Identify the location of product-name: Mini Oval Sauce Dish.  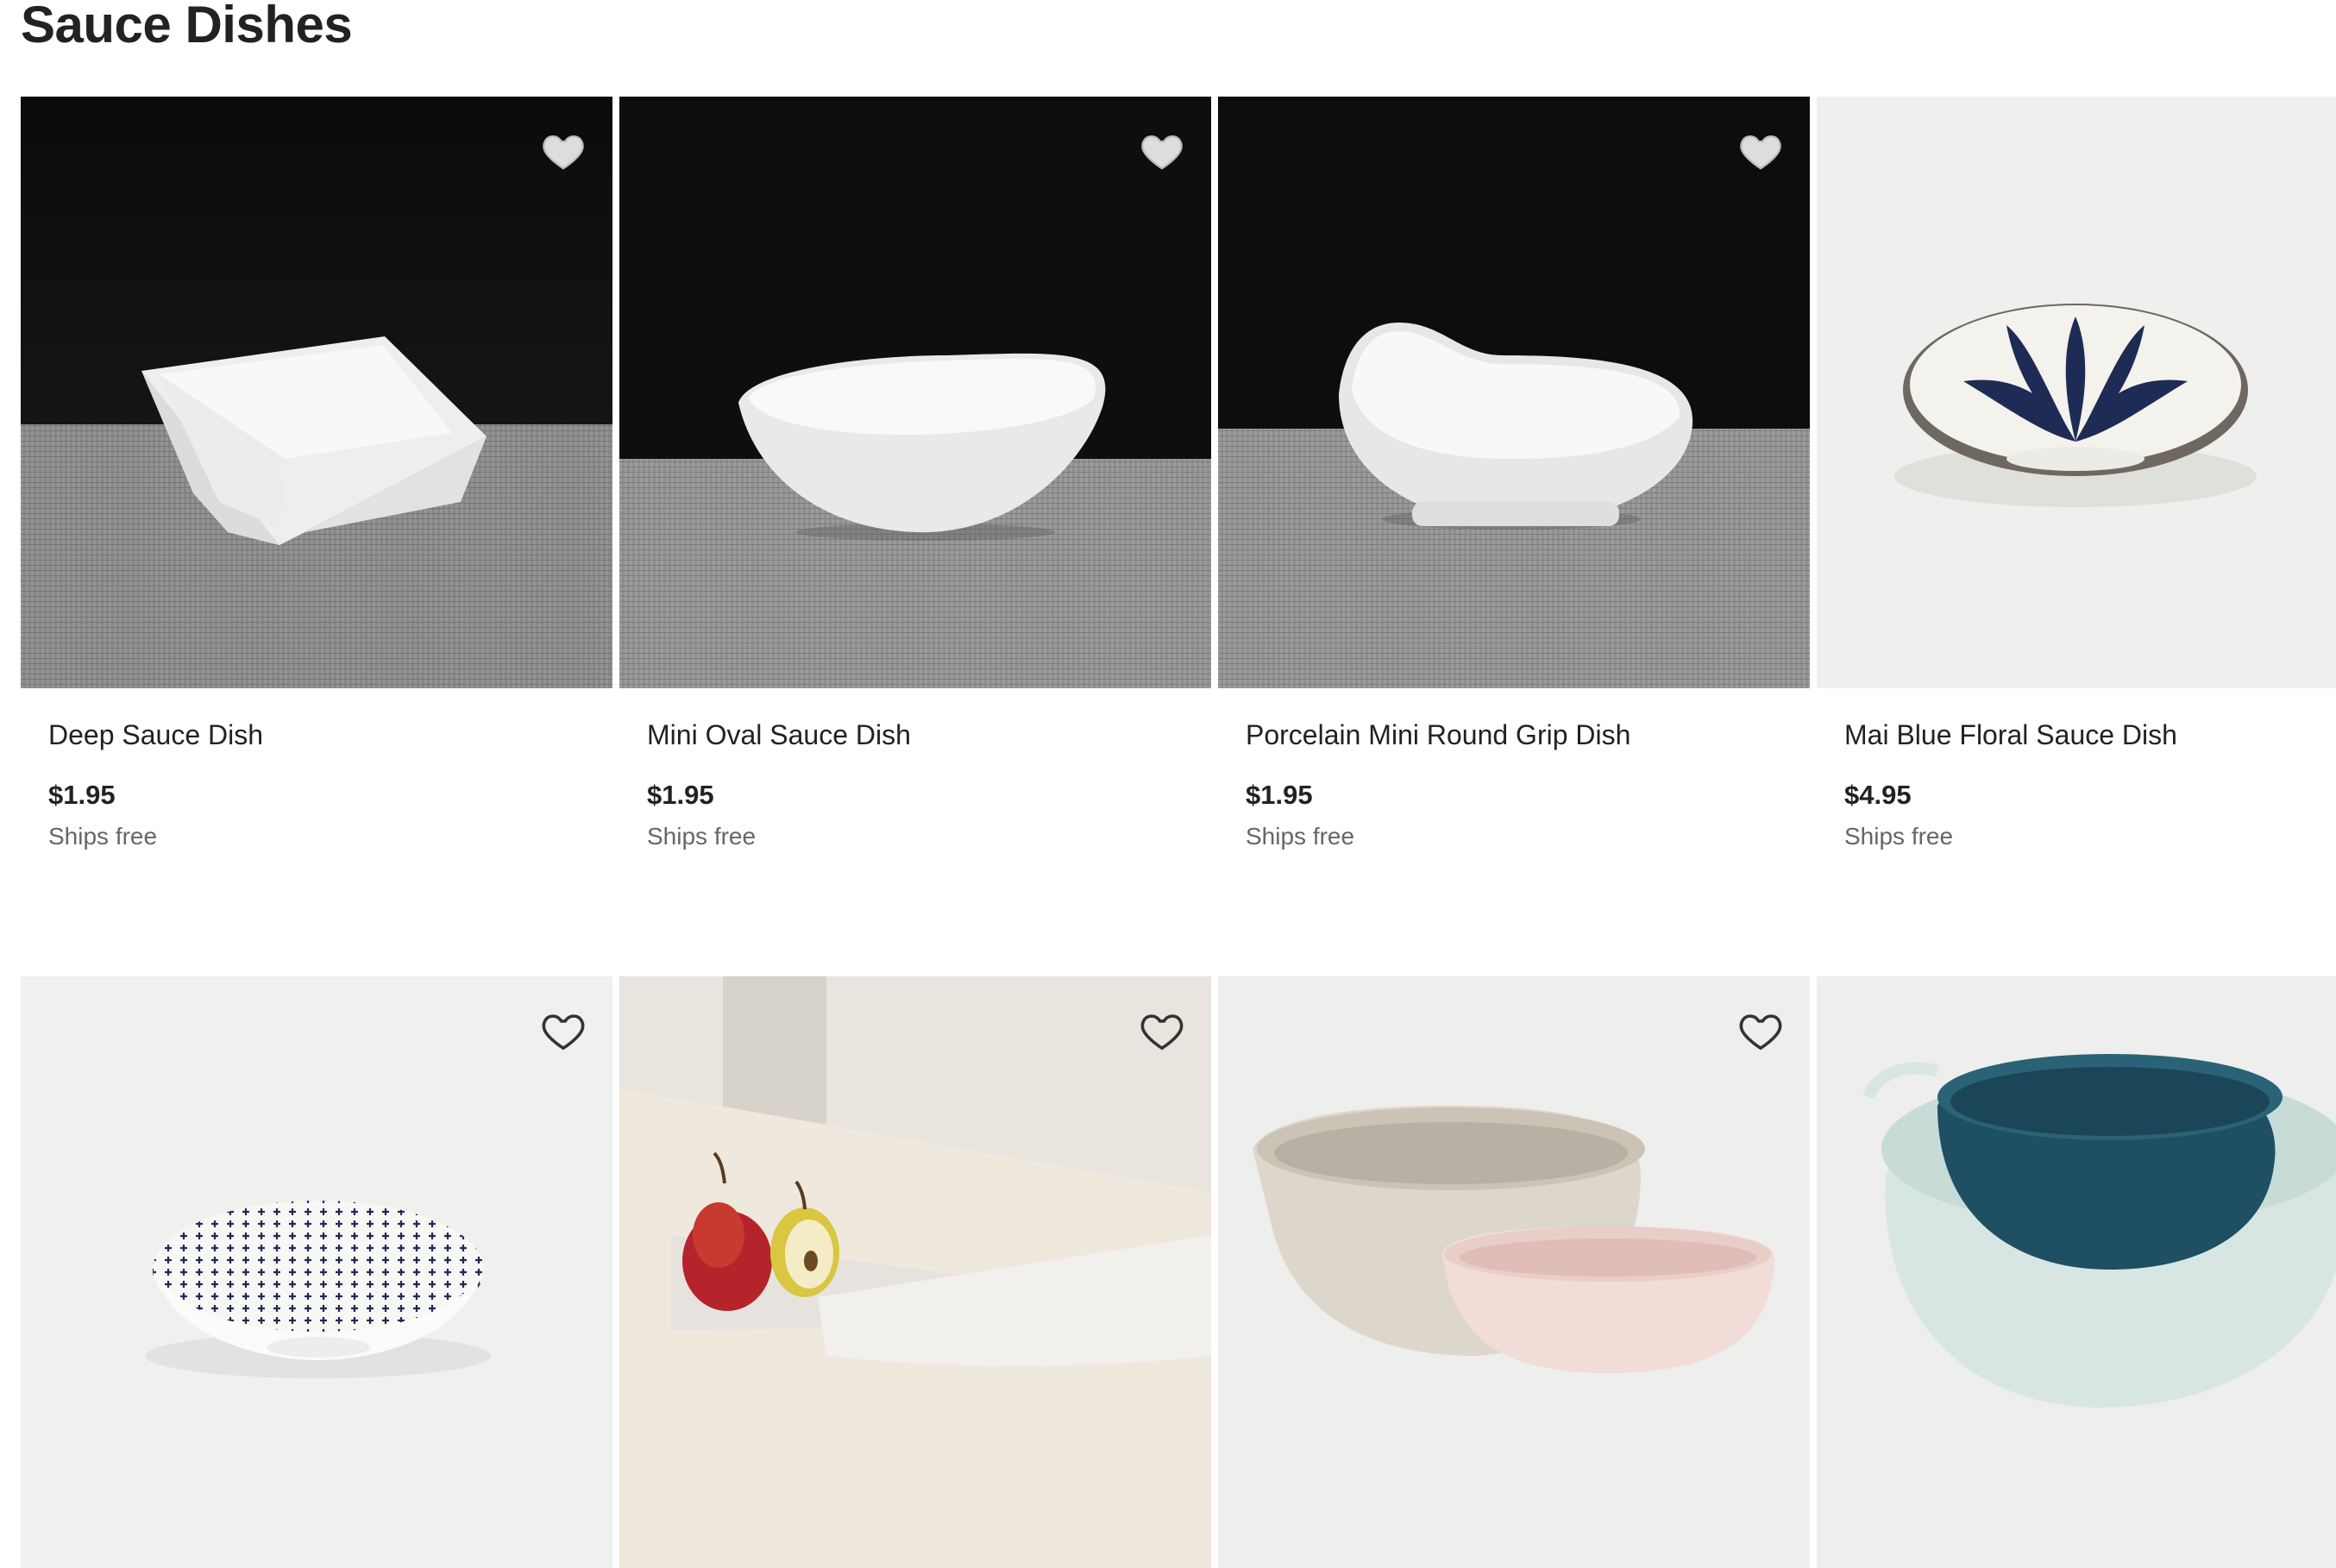
(779, 735).